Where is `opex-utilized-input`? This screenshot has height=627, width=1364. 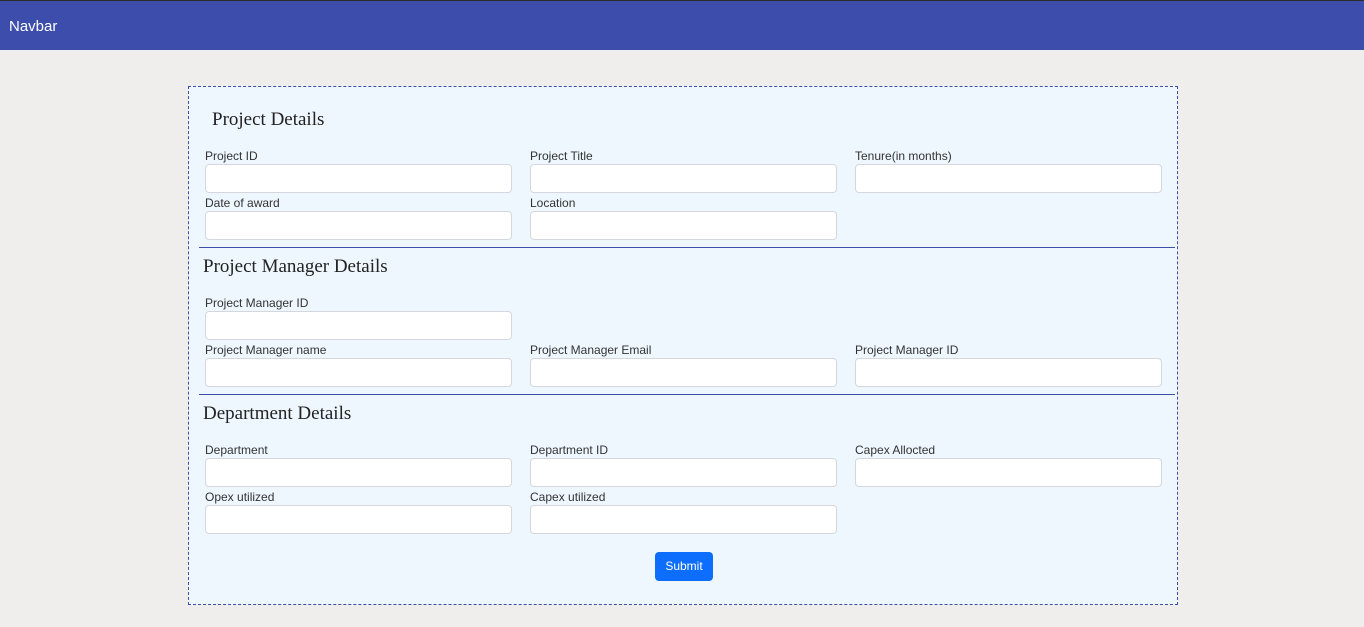 opex-utilized-input is located at coordinates (358, 519).